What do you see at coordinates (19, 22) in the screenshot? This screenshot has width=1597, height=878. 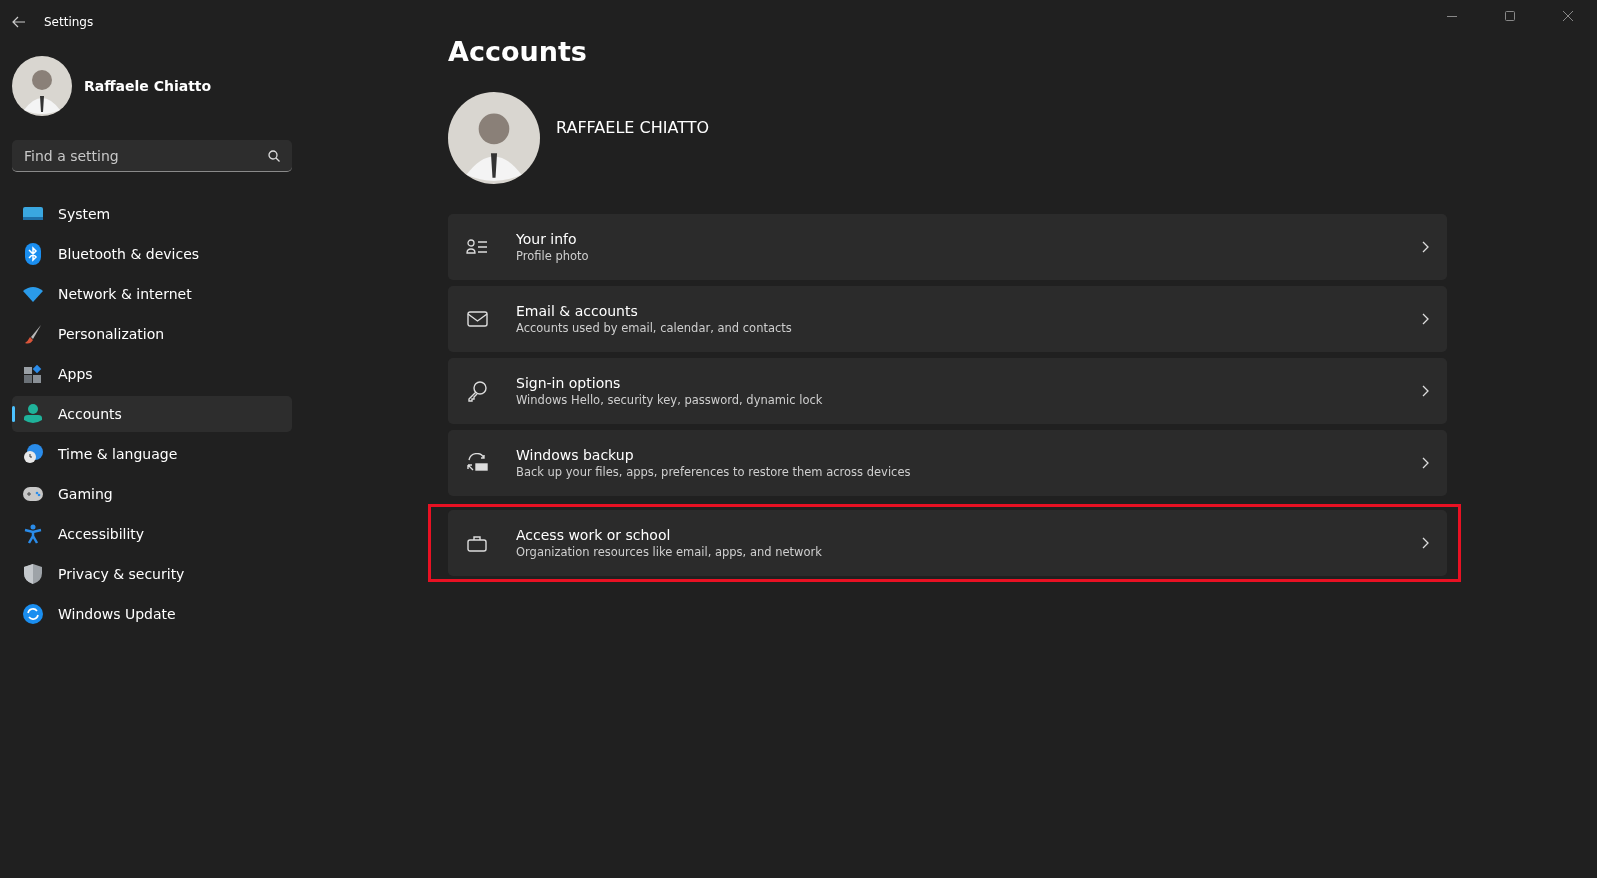 I see `back-arrow-icon` at bounding box center [19, 22].